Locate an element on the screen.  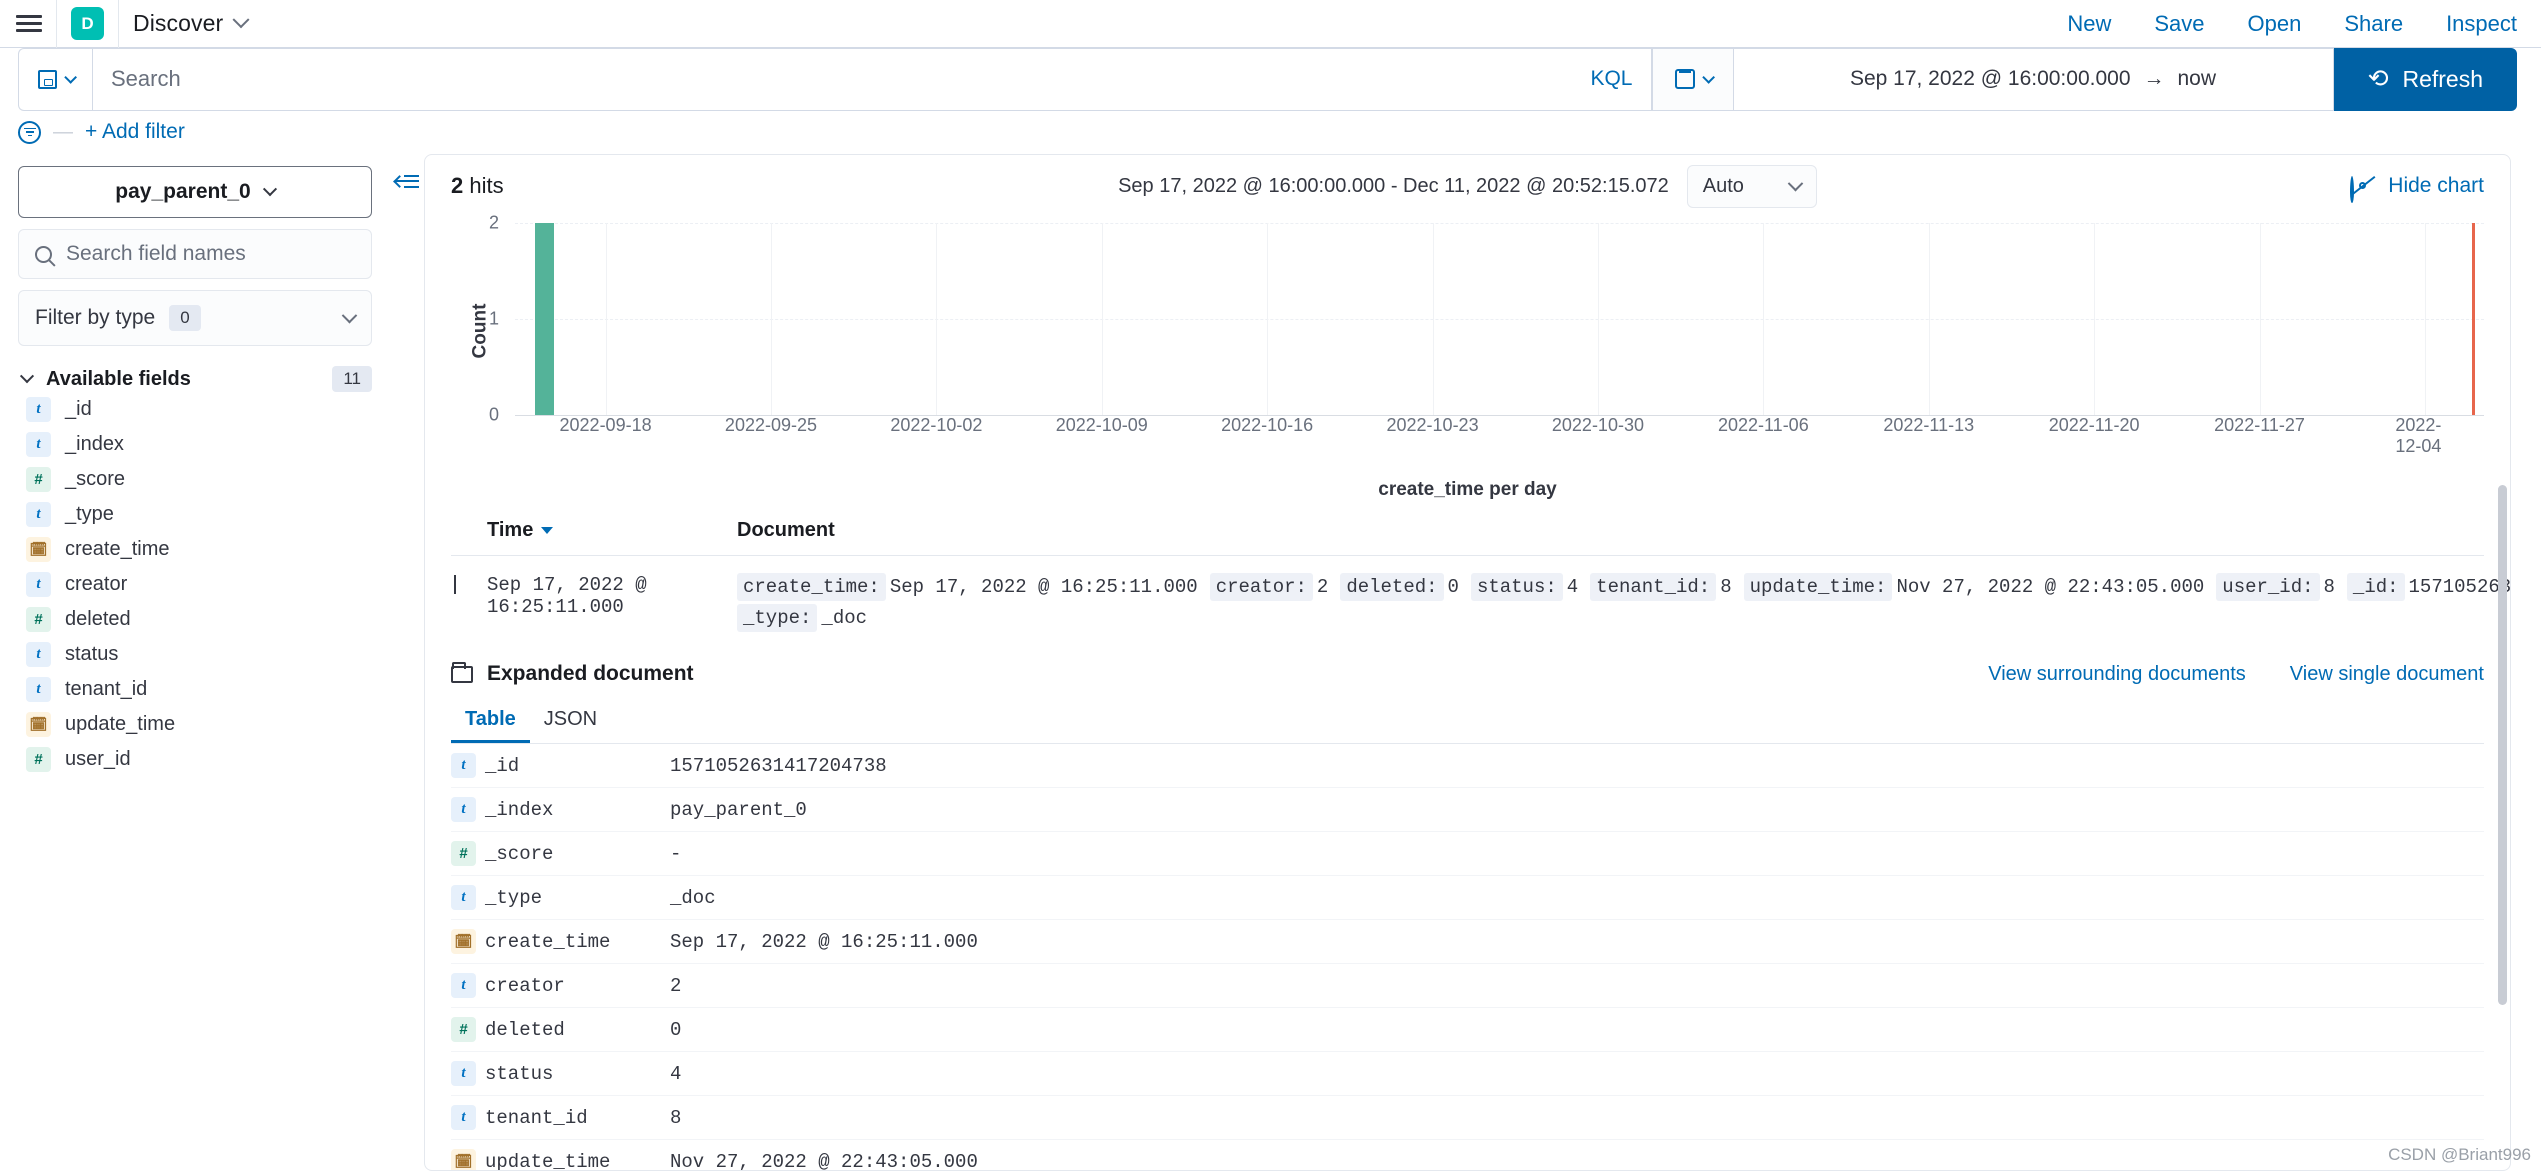
field-item-create_time: 🗓 create_time is located at coordinates (195, 549).